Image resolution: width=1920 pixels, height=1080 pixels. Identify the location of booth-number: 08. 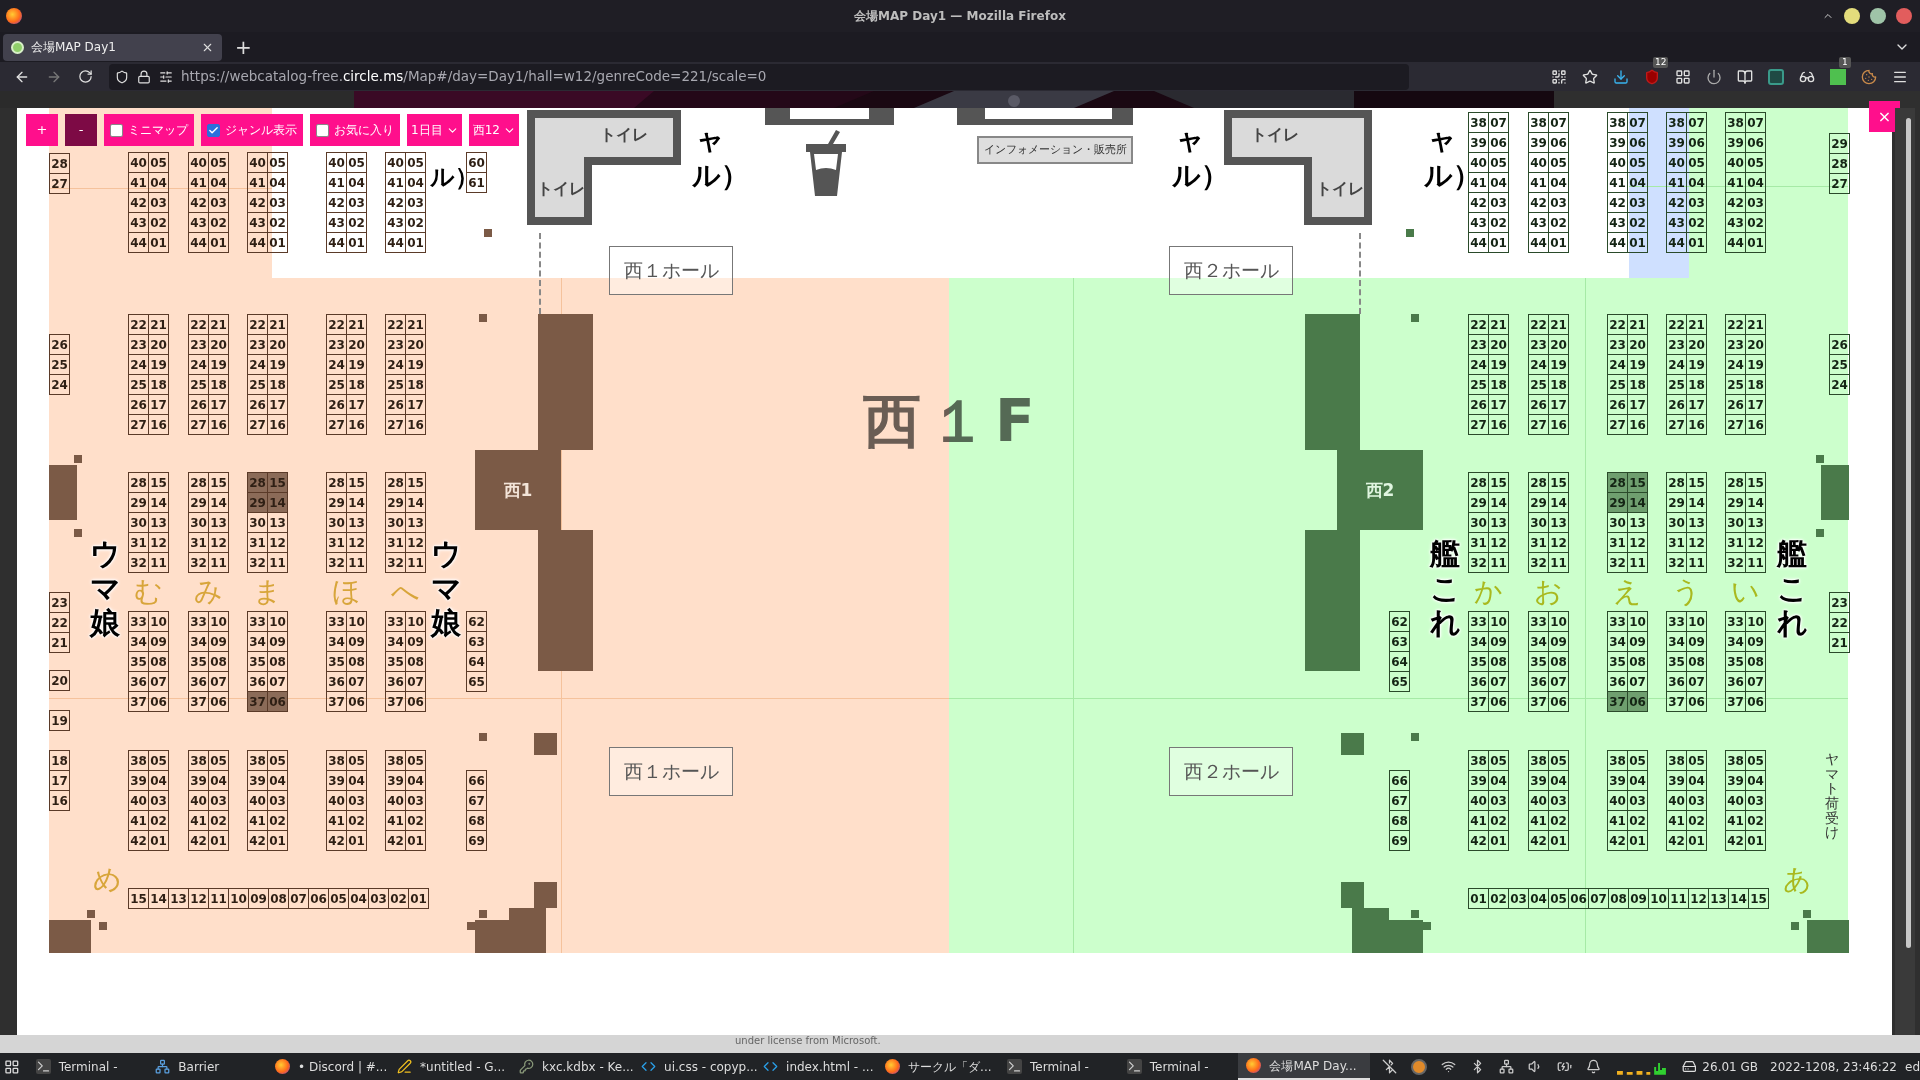
(279, 899).